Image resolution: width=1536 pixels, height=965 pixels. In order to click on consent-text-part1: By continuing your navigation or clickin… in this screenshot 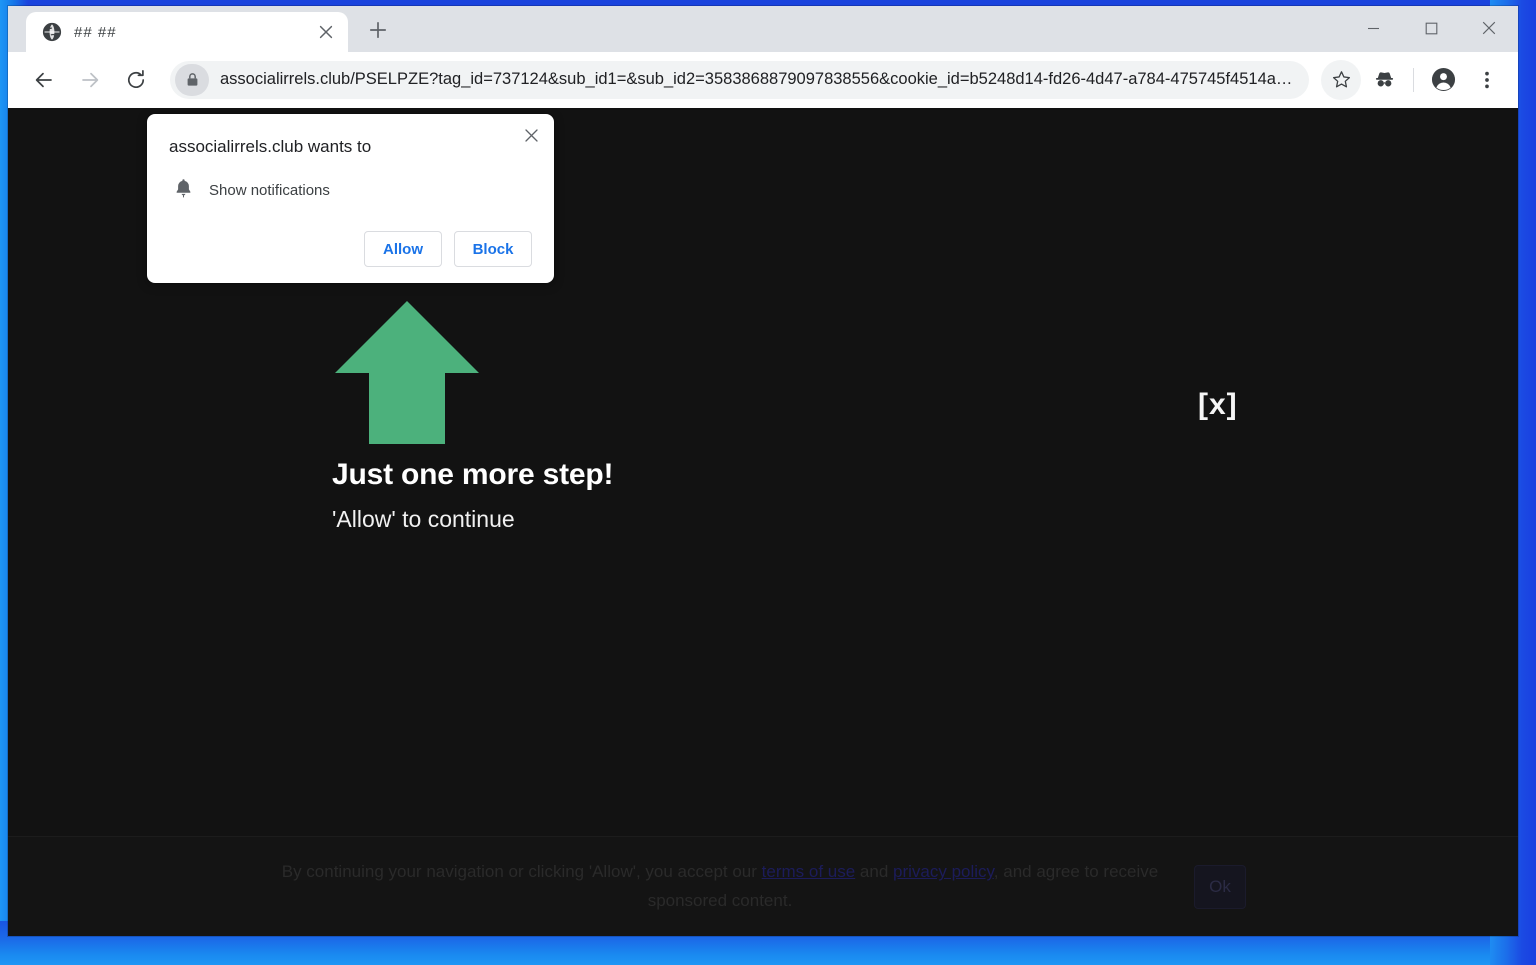, I will do `click(521, 872)`.